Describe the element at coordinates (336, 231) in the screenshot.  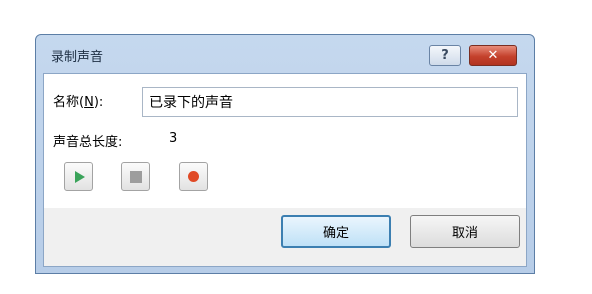
I see `ok-button: 确定` at that location.